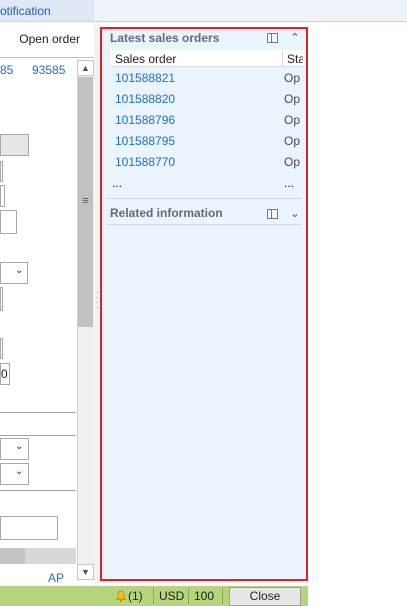 The height and width of the screenshot is (606, 407). What do you see at coordinates (58, 578) in the screenshot?
I see `footer-link: AP` at bounding box center [58, 578].